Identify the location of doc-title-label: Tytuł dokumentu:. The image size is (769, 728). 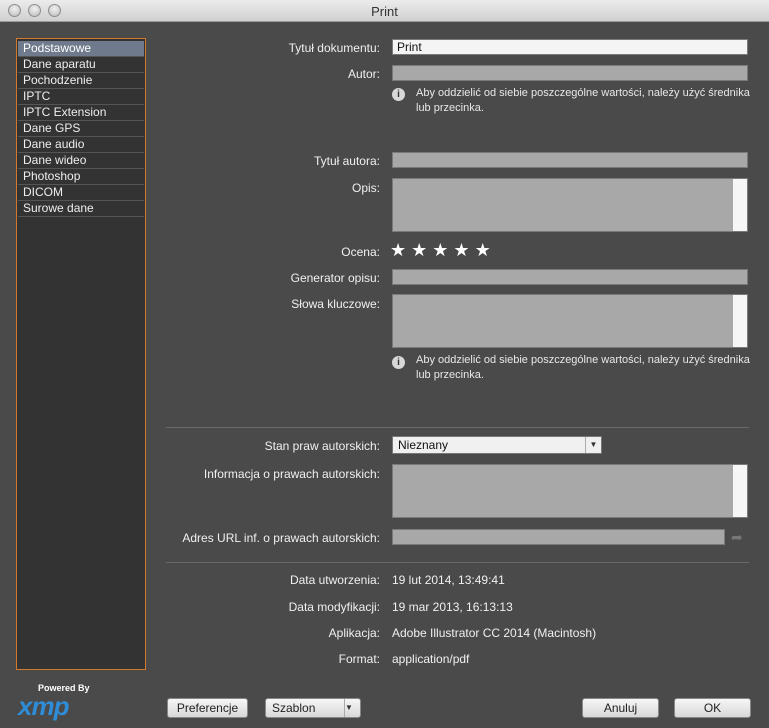
(334, 48).